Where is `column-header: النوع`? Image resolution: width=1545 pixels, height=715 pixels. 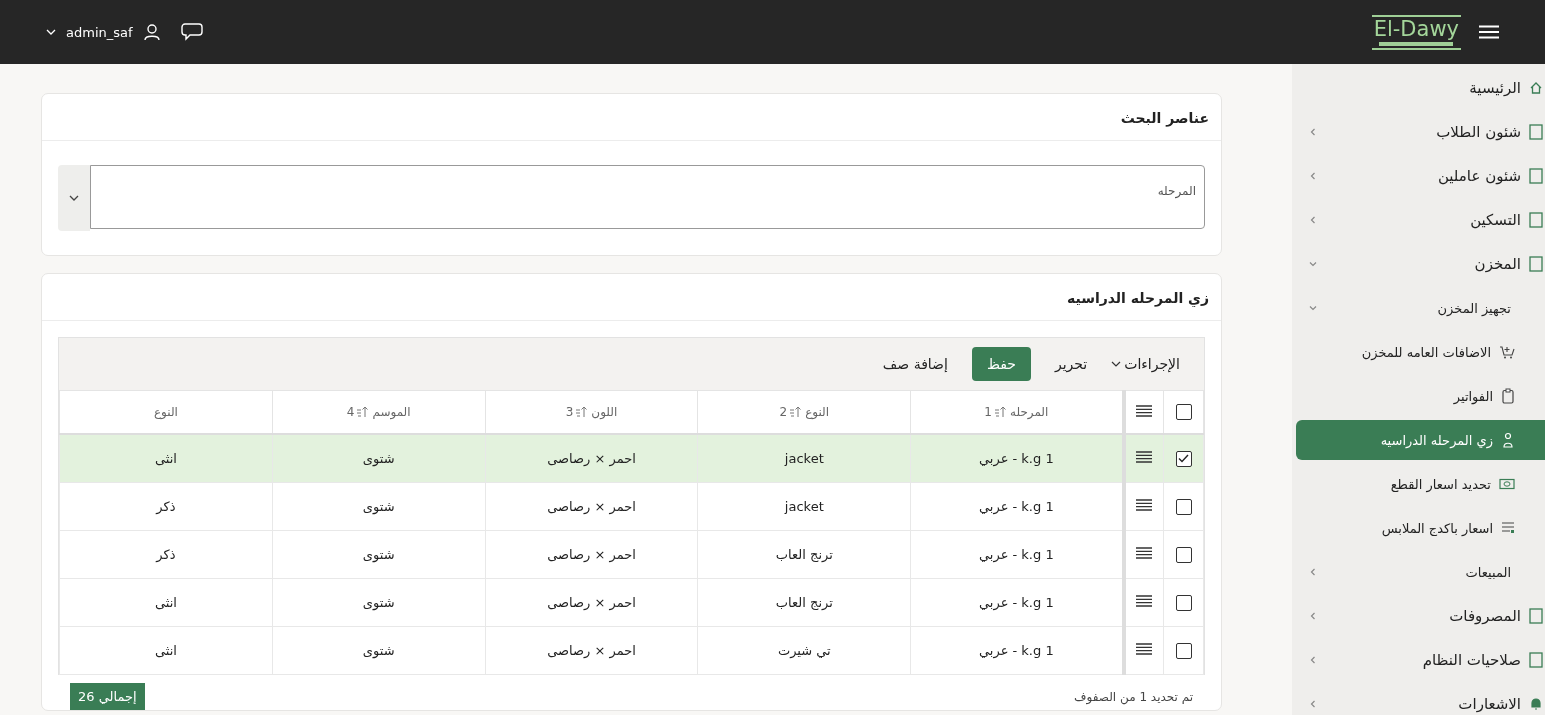
column-header: النوع is located at coordinates (166, 412).